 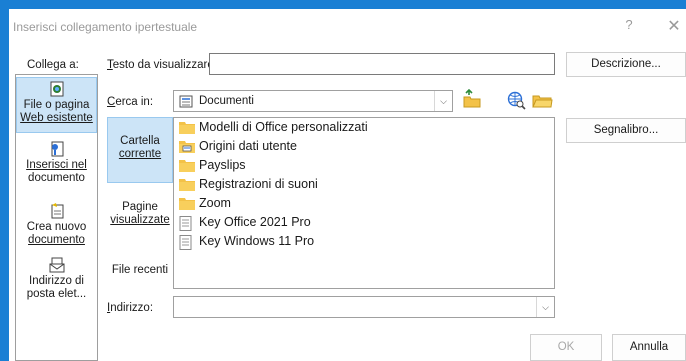 I want to click on look-in-select: Documenti ⌵, so click(x=313, y=101).